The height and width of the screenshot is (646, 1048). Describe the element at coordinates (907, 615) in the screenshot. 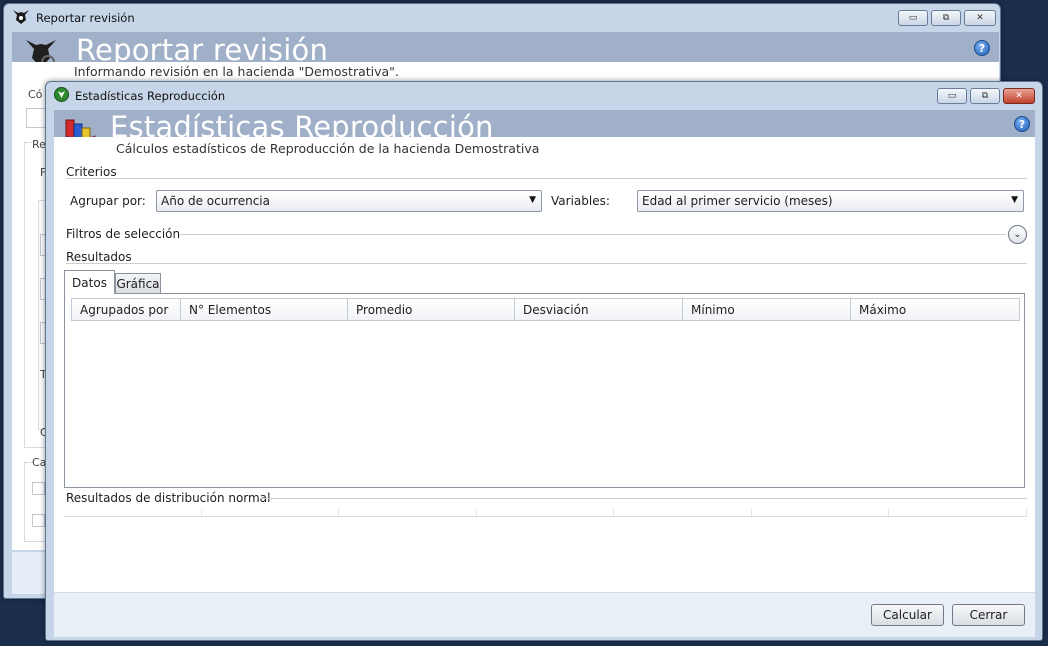

I see `calcular-button: Calcular` at that location.